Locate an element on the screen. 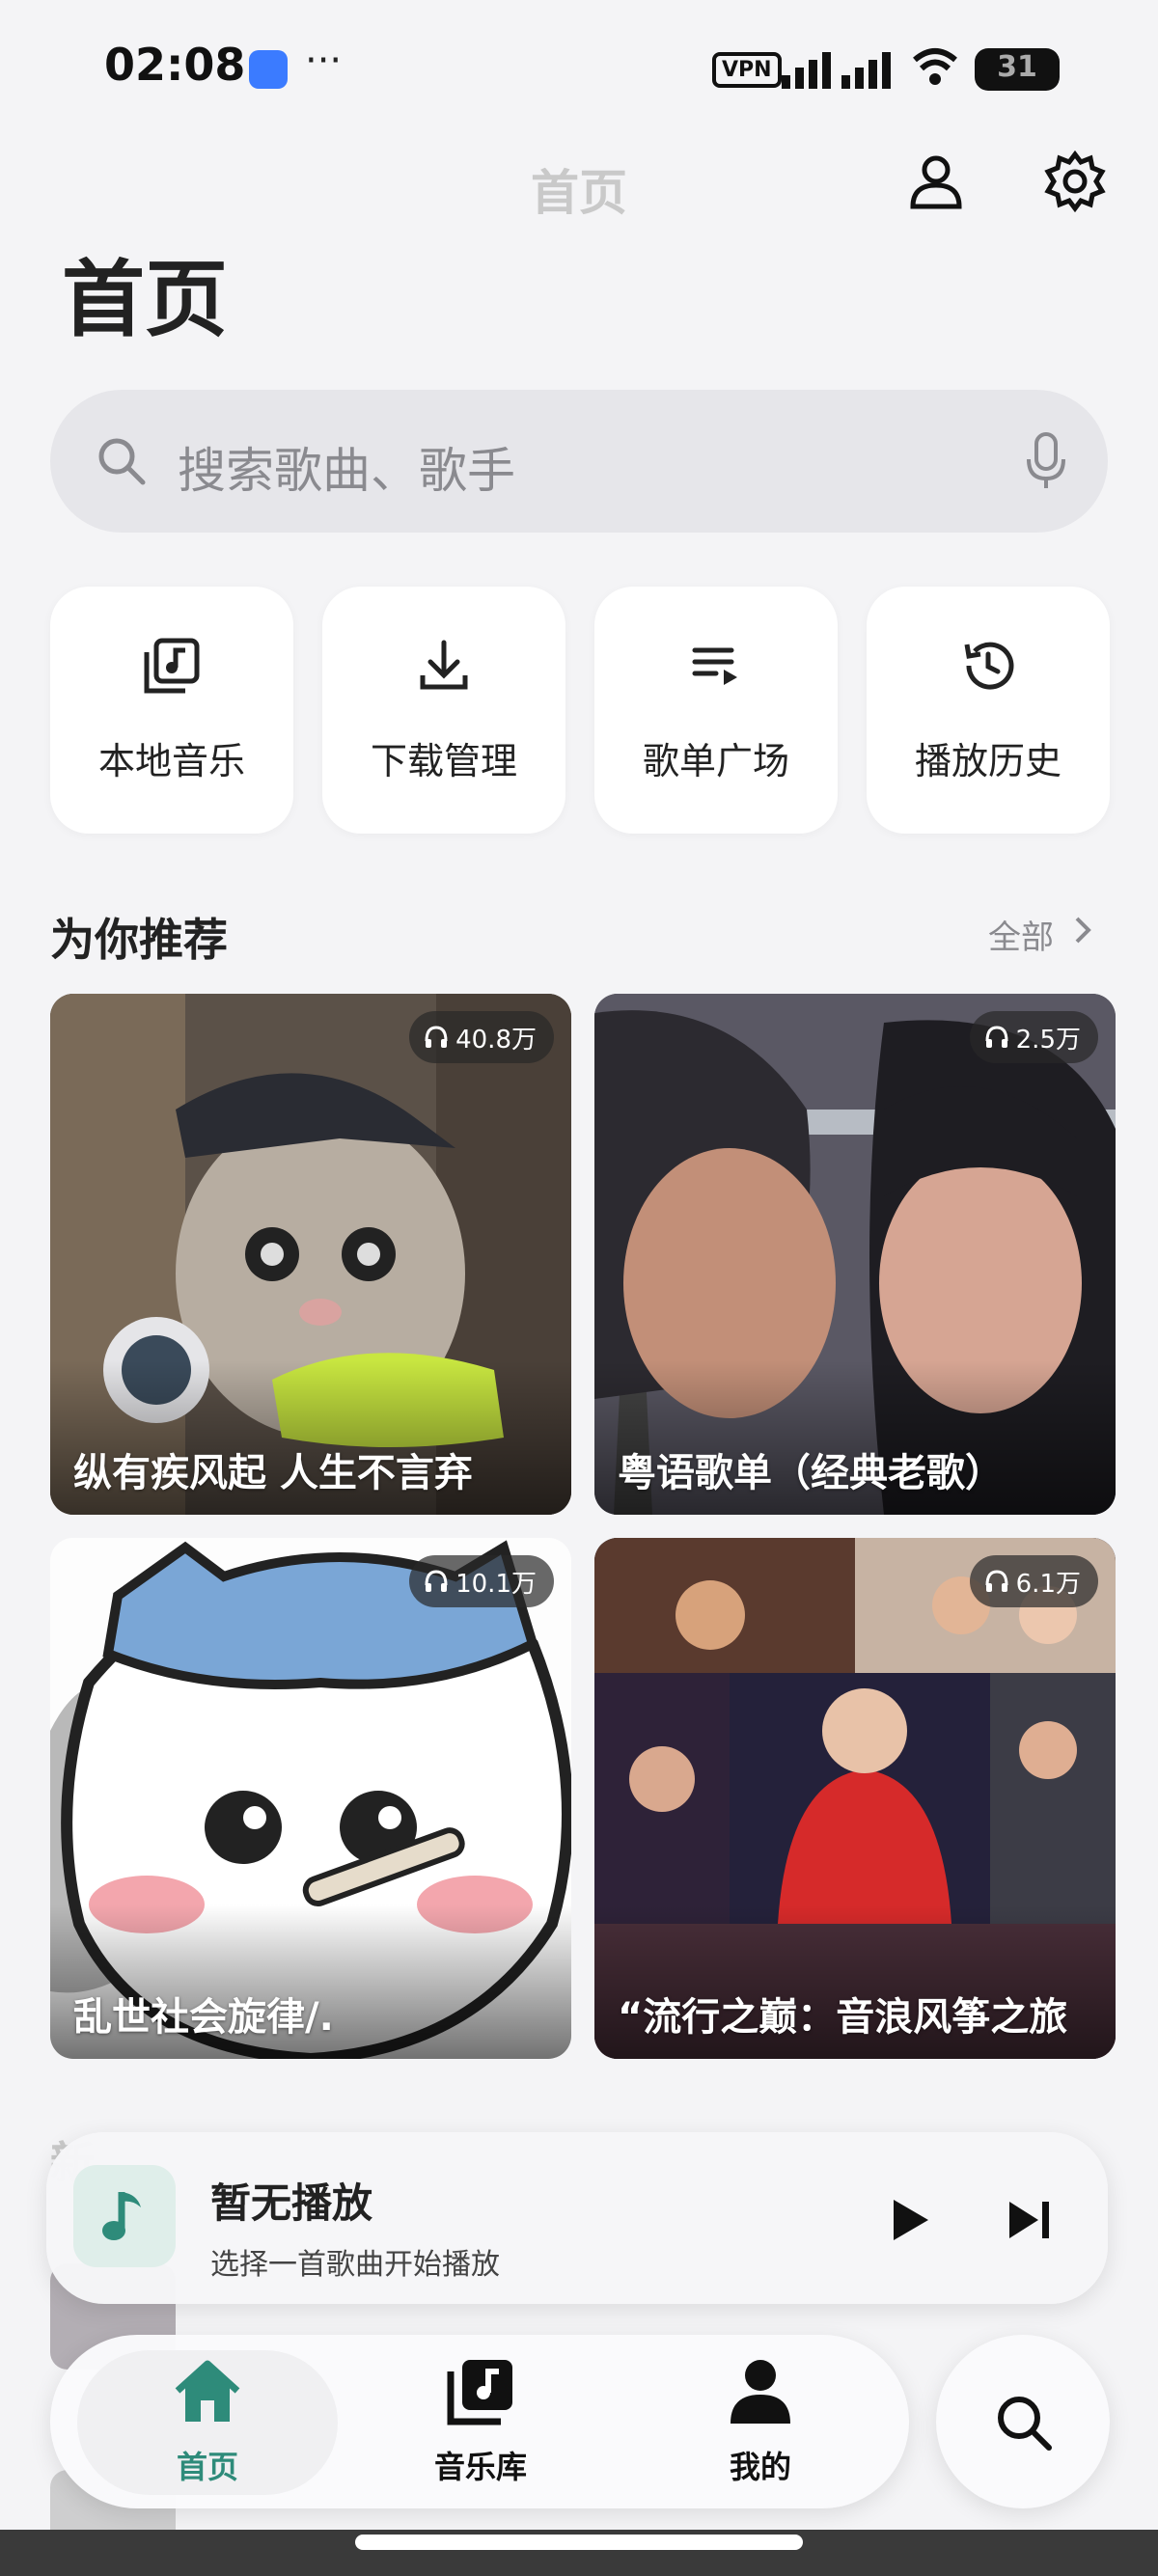  download-manager-label: 下载管理 is located at coordinates (443, 761).